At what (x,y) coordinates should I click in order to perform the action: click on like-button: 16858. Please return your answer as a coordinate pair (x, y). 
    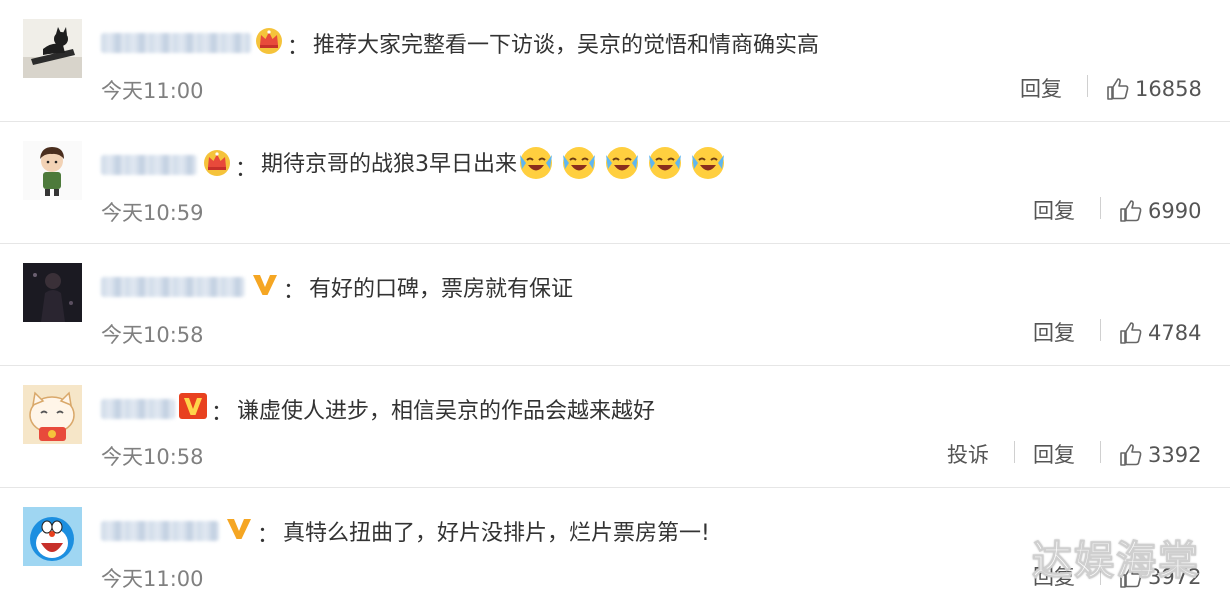
    Looking at the image, I should click on (1154, 89).